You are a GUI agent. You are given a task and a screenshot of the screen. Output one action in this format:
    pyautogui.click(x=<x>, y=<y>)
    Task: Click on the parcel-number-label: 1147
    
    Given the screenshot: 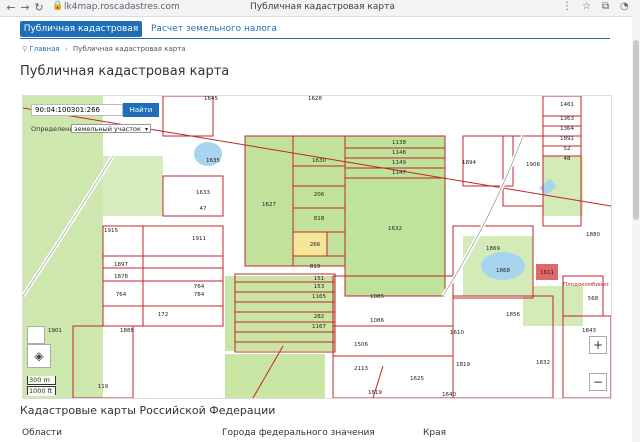 What is the action you would take?
    pyautogui.click(x=399, y=173)
    